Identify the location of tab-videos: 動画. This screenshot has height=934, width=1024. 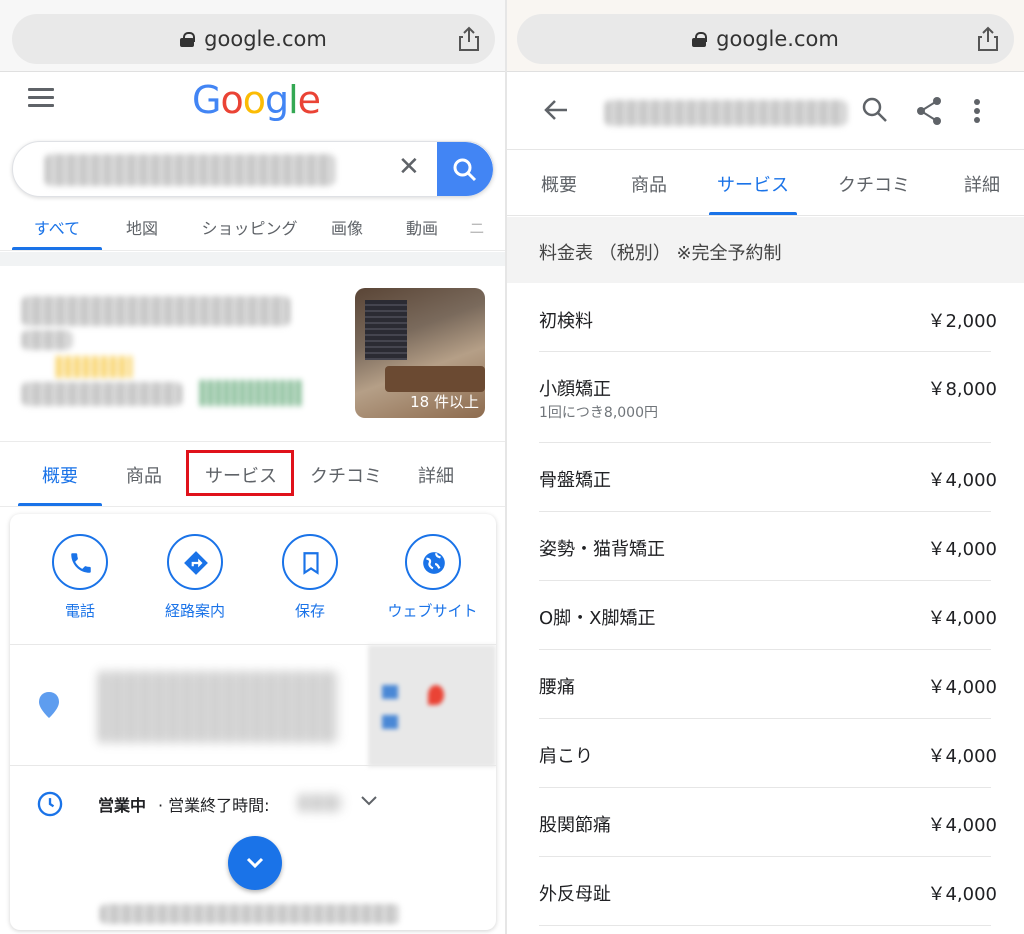
(422, 227).